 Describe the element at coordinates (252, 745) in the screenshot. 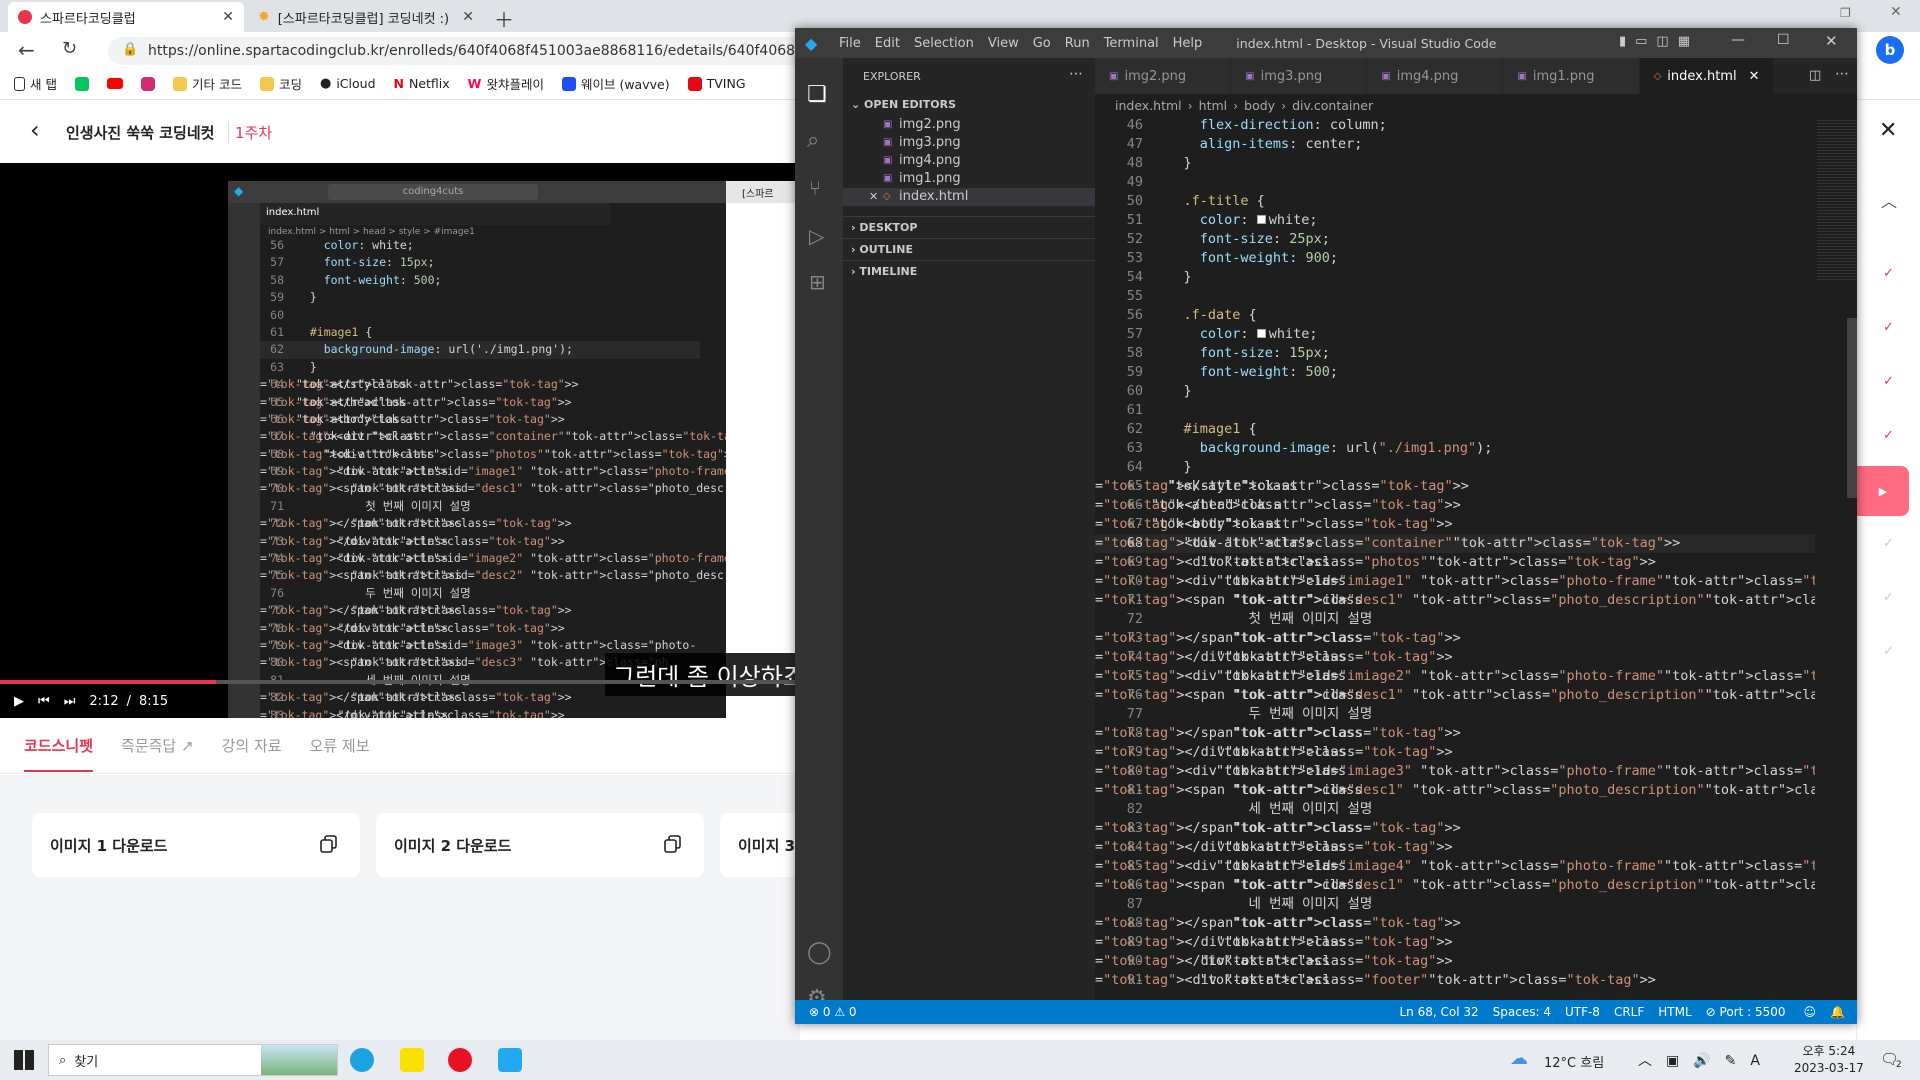

I see `tab-materials: 강의 자료` at that location.